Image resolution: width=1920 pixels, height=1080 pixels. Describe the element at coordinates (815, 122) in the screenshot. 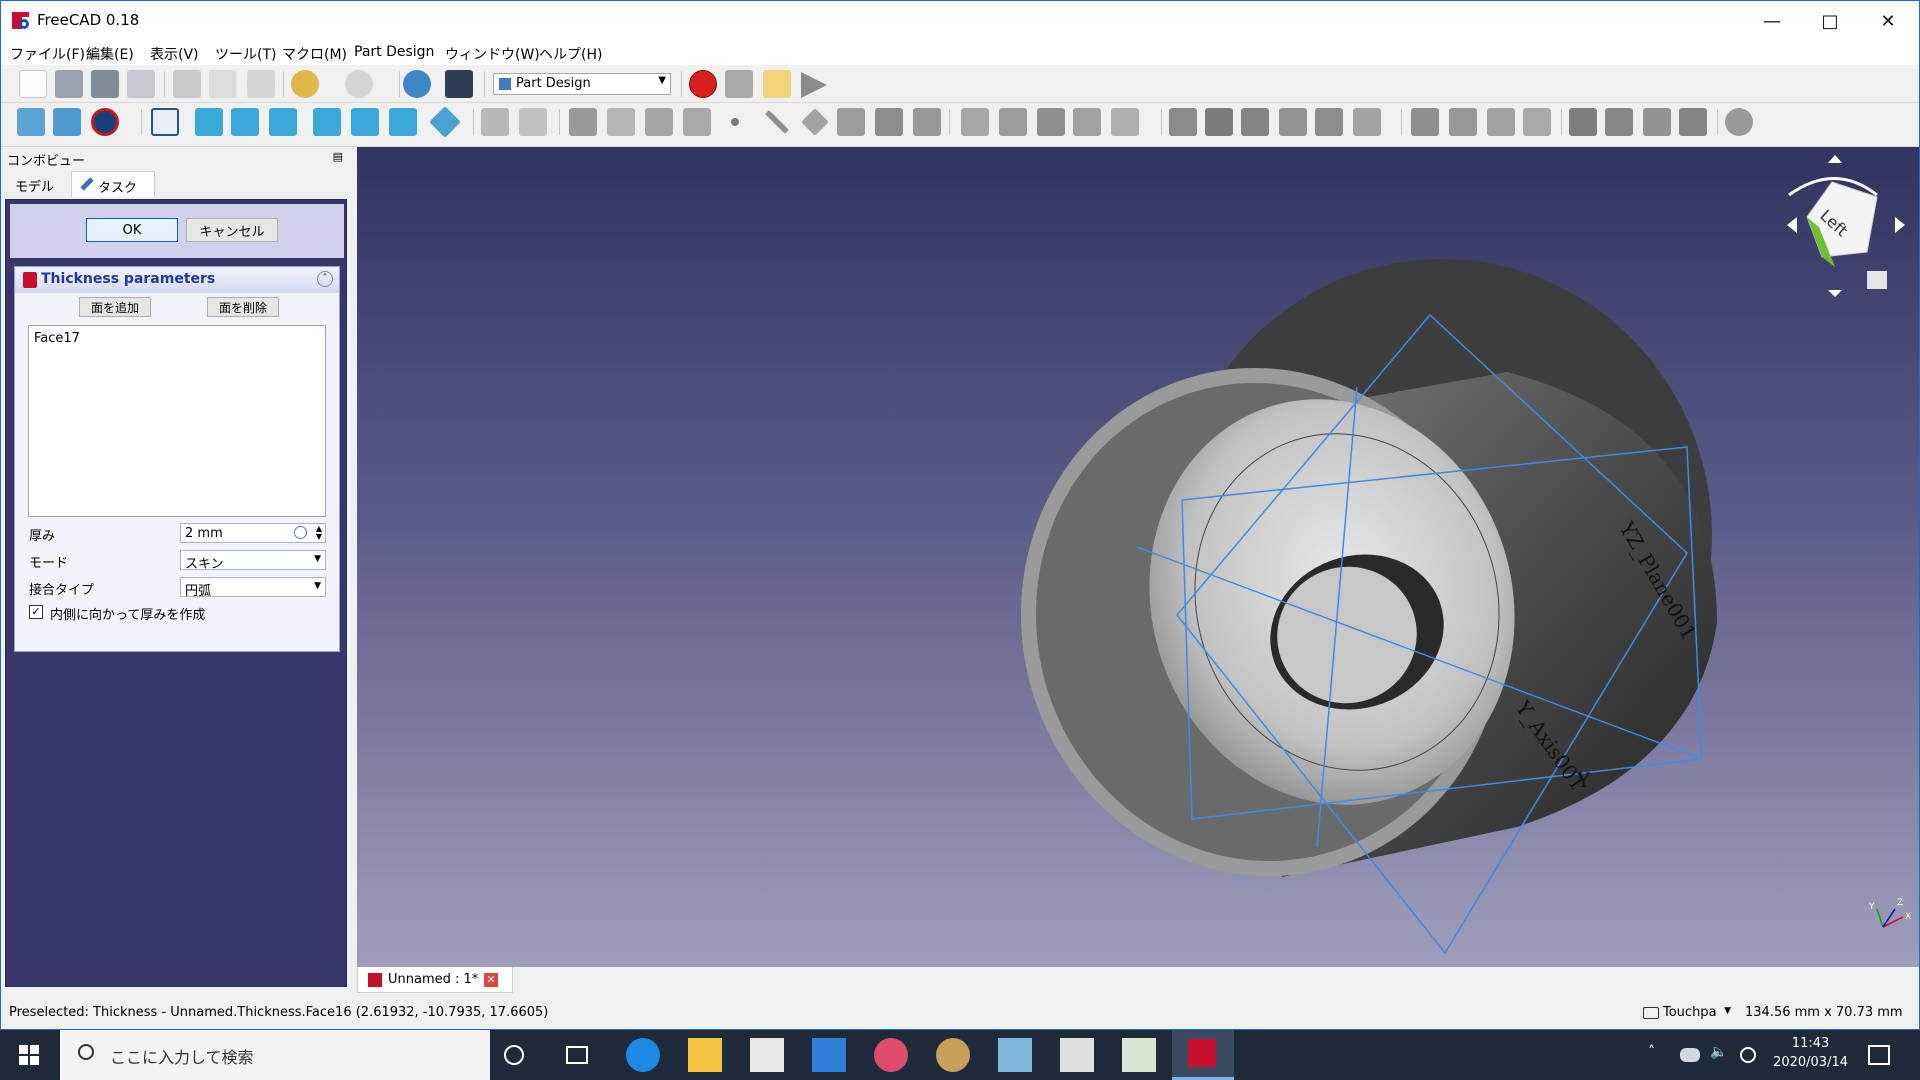

I see `datum-plane-icon` at that location.